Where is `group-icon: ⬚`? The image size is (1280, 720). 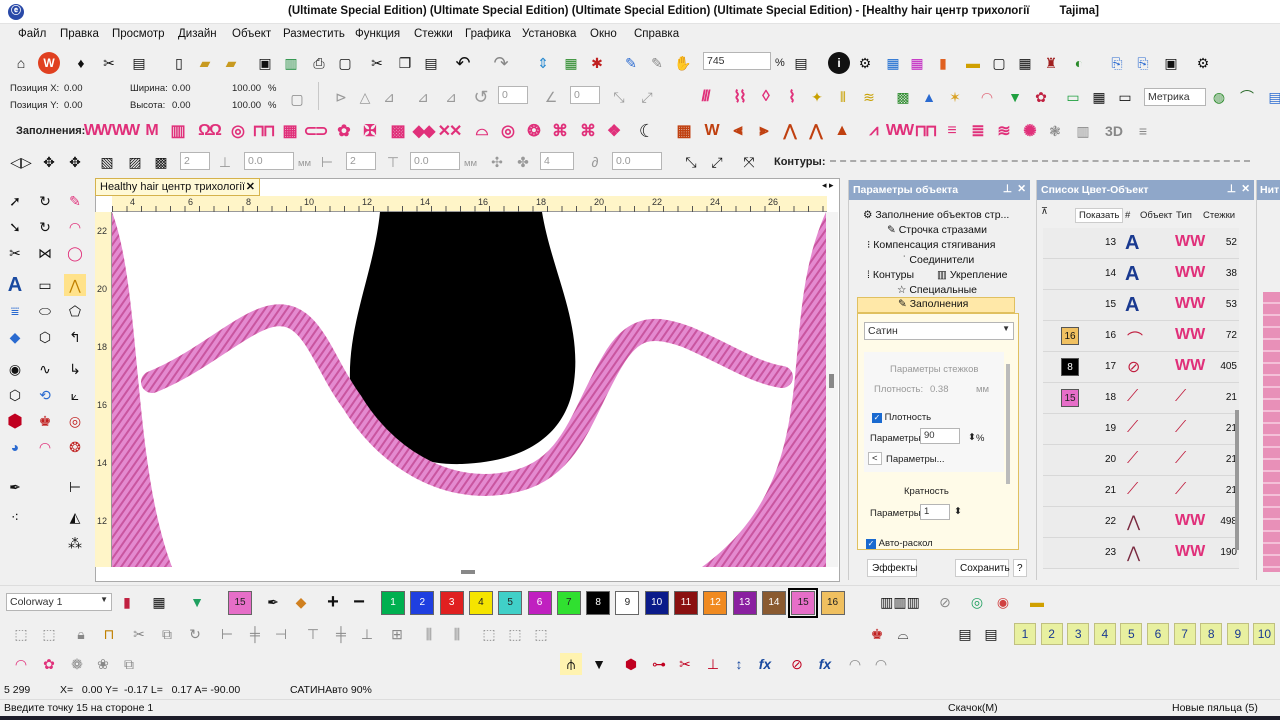 group-icon: ⬚ is located at coordinates (49, 634).